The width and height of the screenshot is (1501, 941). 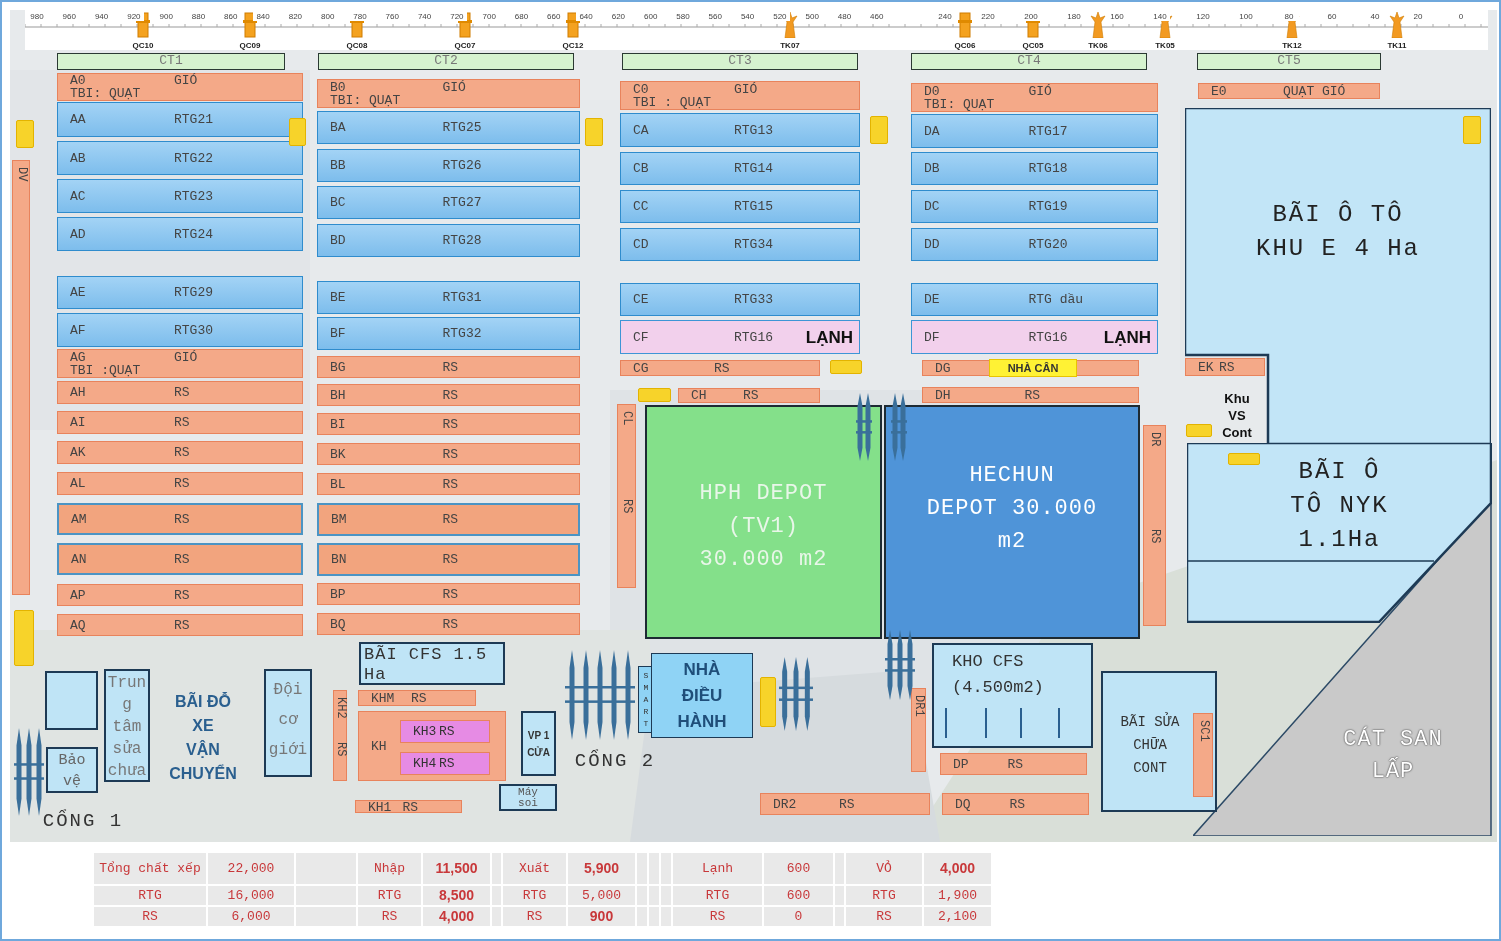 What do you see at coordinates (641, 337) in the screenshot?
I see `block-code: CF` at bounding box center [641, 337].